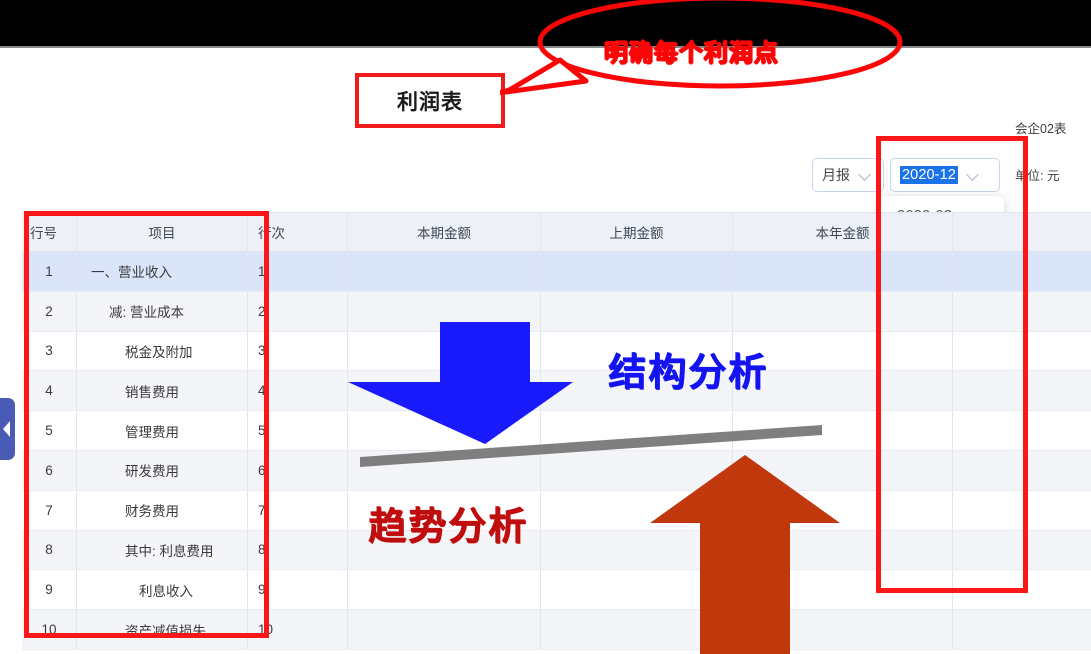  I want to click on table-row: 10 资产减值损失 10, so click(556, 630).